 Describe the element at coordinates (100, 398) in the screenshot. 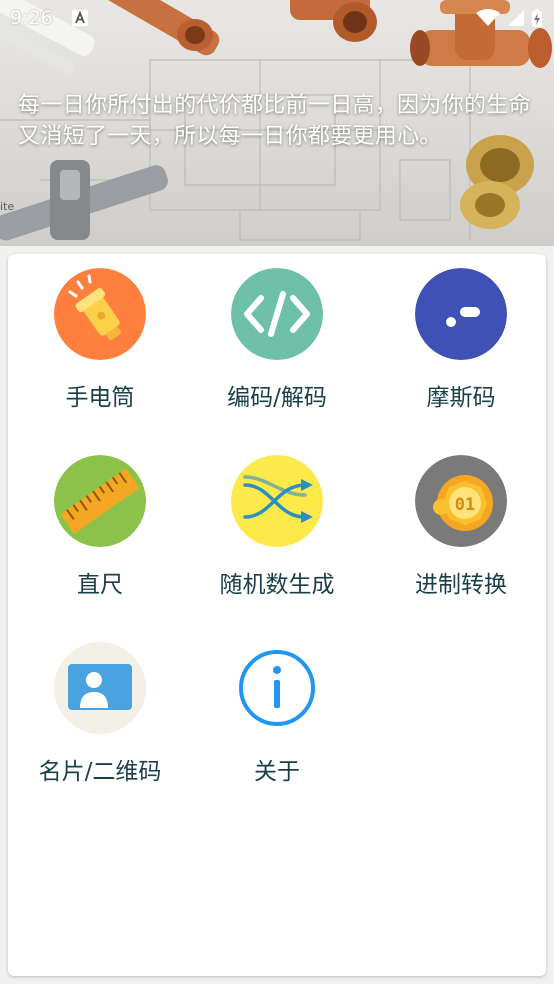

I see `tool-label: 手电筒` at that location.